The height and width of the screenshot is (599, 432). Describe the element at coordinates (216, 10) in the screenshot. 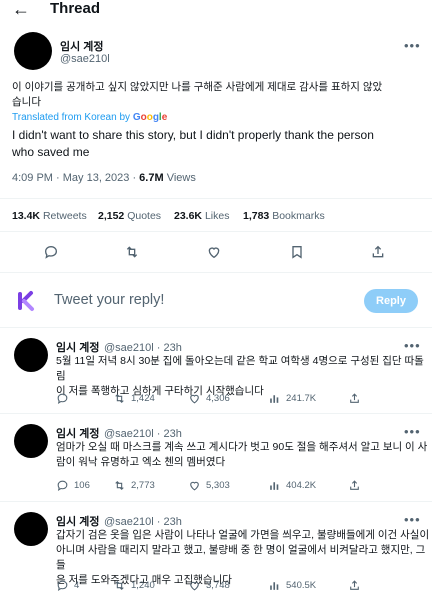

I see `top-bar: ← Thread` at that location.